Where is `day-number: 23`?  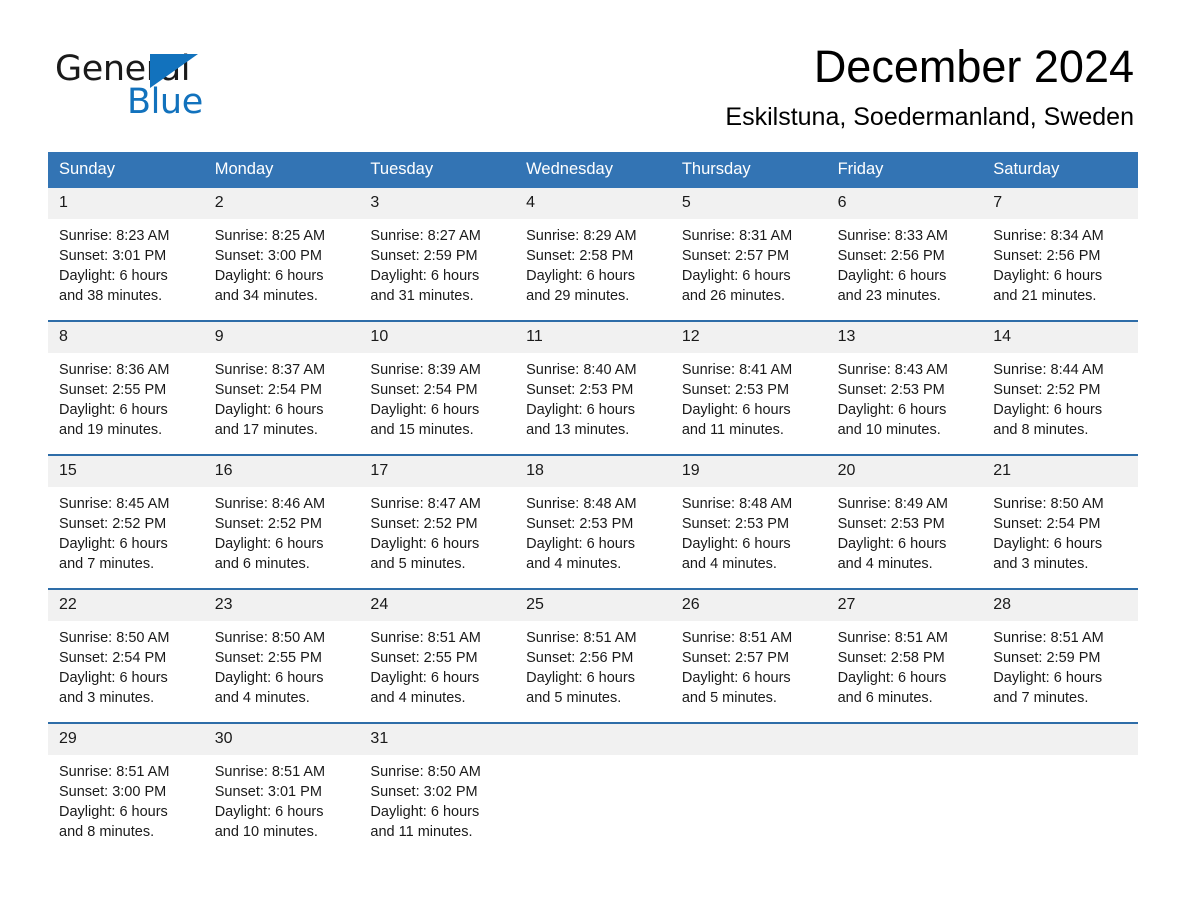 day-number: 23 is located at coordinates (282, 605).